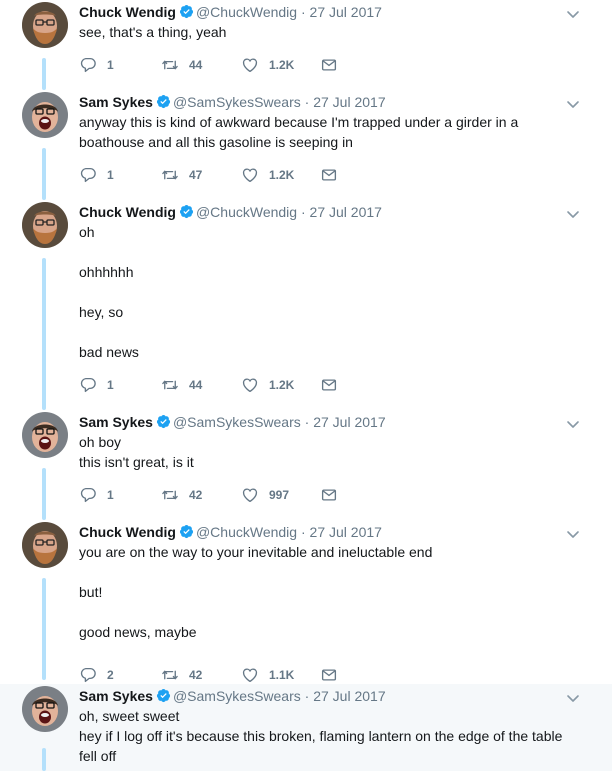 The width and height of the screenshot is (612, 771). I want to click on tweet-header: Sam Sykes @SamSykesSwears · 27 Jul 2017, so click(232, 102).